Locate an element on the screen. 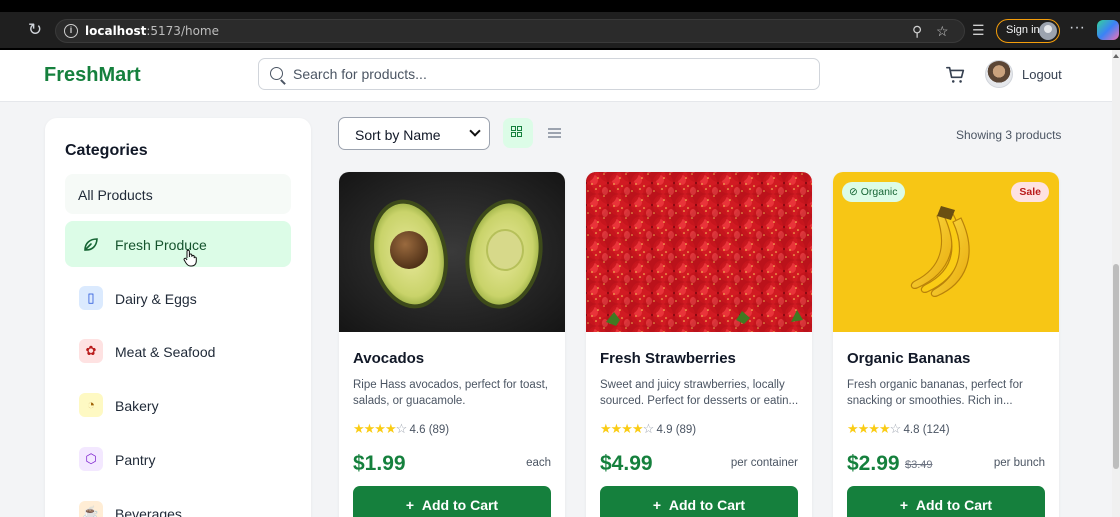 The image size is (1120, 517). product-name: Avocados is located at coordinates (388, 358).